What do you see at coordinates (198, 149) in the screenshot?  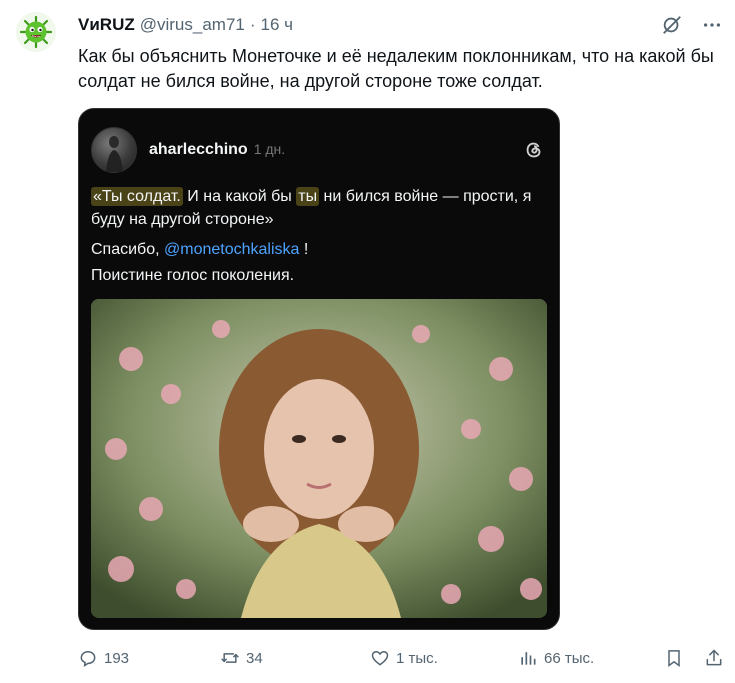 I see `quote-username: aharlecchino` at bounding box center [198, 149].